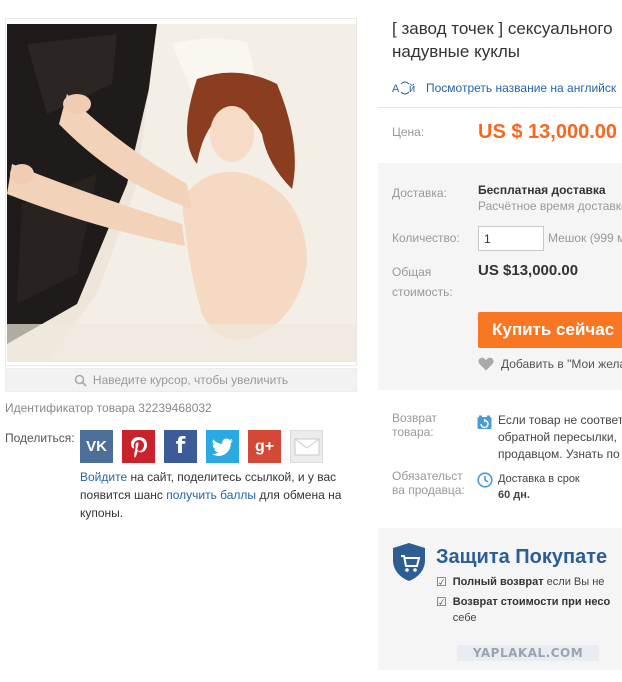  Describe the element at coordinates (426, 238) in the screenshot. I see `quantity-label: Количество:` at that location.